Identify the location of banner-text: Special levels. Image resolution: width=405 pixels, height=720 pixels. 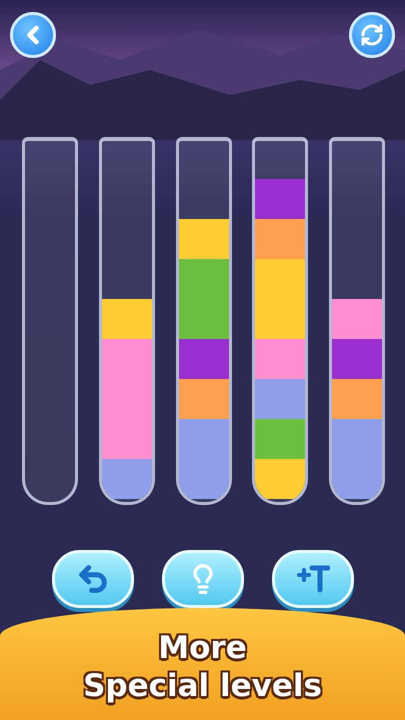
(202, 686).